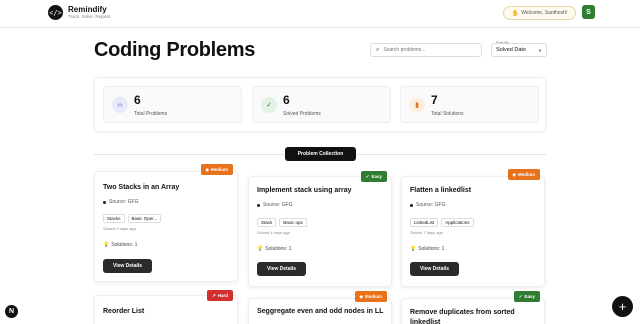  What do you see at coordinates (114, 218) in the screenshot?
I see `tag: Stacks` at bounding box center [114, 218].